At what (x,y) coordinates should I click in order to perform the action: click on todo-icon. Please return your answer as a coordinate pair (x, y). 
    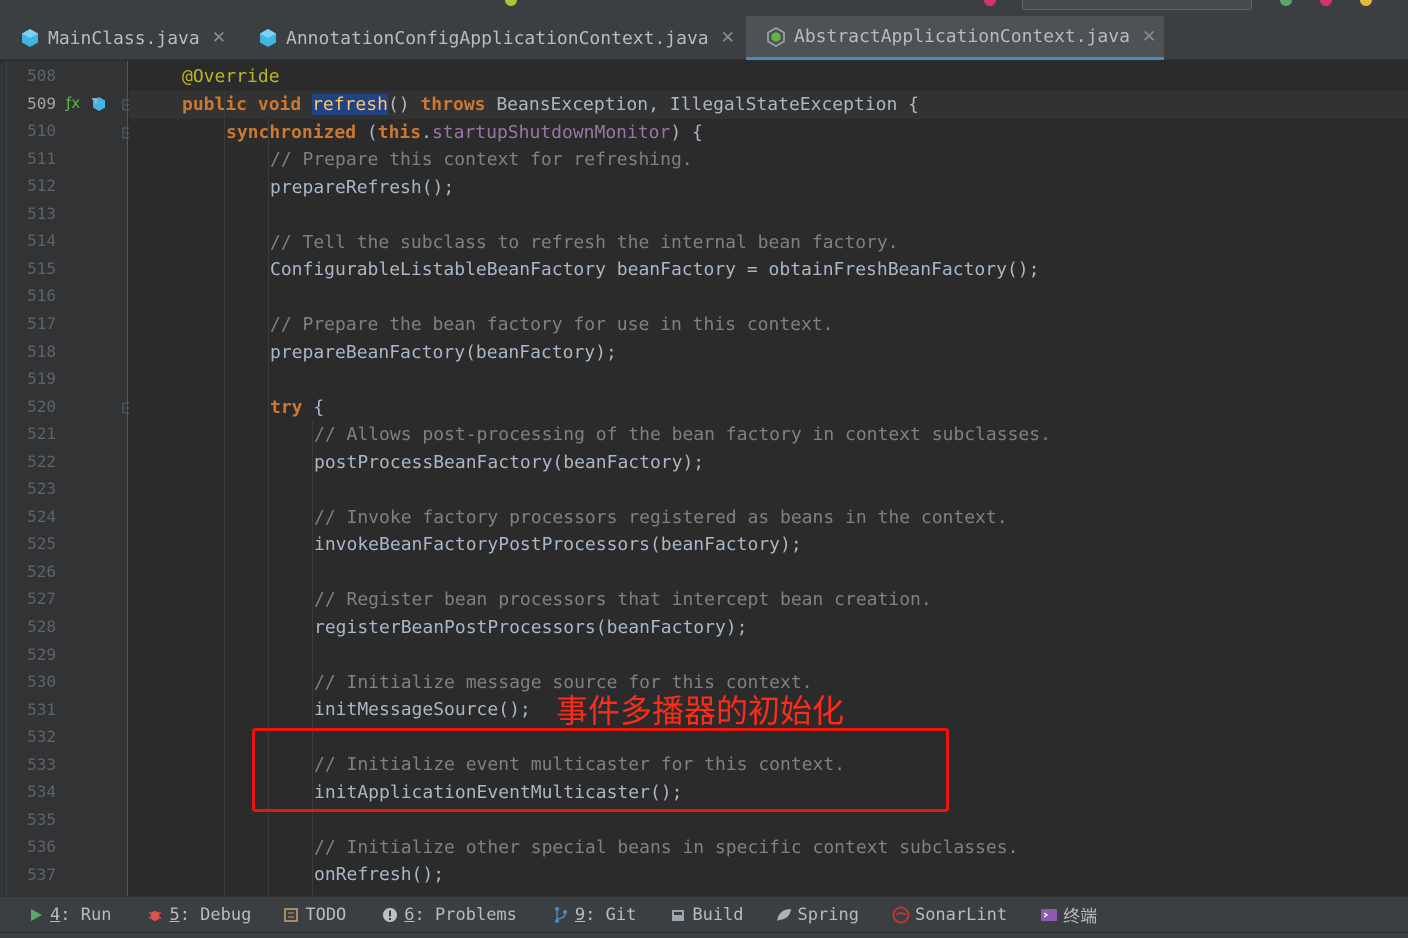
    Looking at the image, I should click on (291, 915).